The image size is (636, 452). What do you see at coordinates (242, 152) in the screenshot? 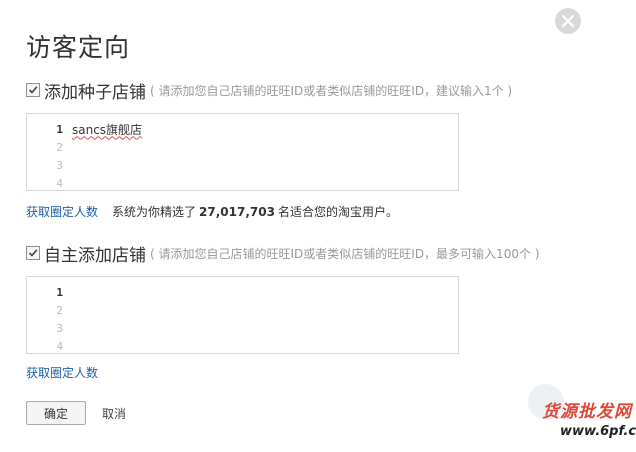
I see `seed-store-editor: 1 sancs旗舰店 2 3 4` at bounding box center [242, 152].